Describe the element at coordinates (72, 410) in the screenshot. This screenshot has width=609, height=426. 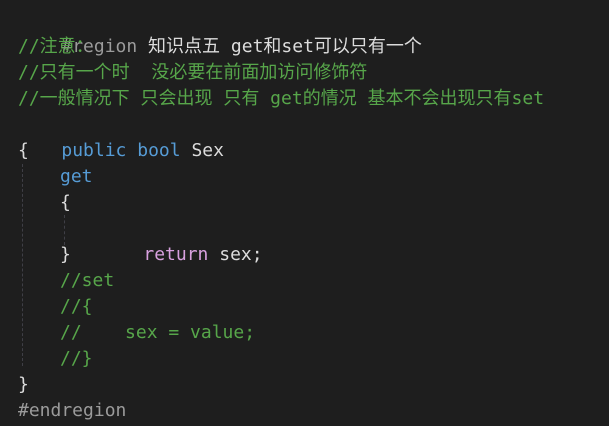
I see `endregion-directive: #endregion` at that location.